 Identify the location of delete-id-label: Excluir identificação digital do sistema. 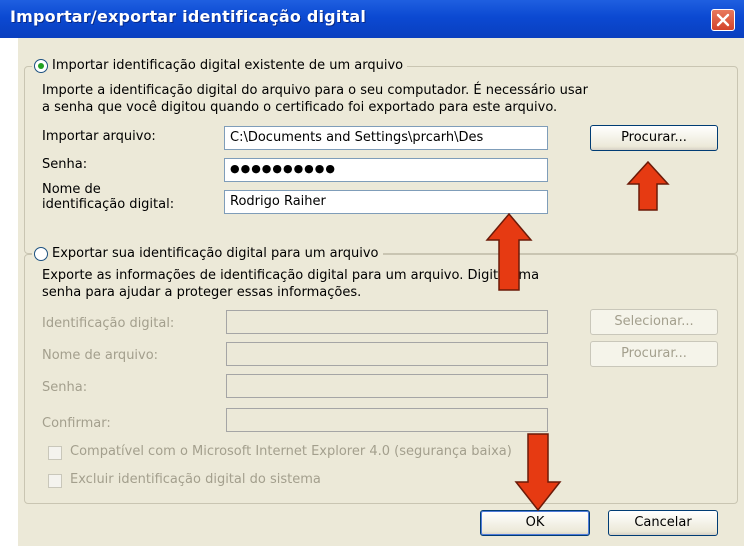
(195, 479).